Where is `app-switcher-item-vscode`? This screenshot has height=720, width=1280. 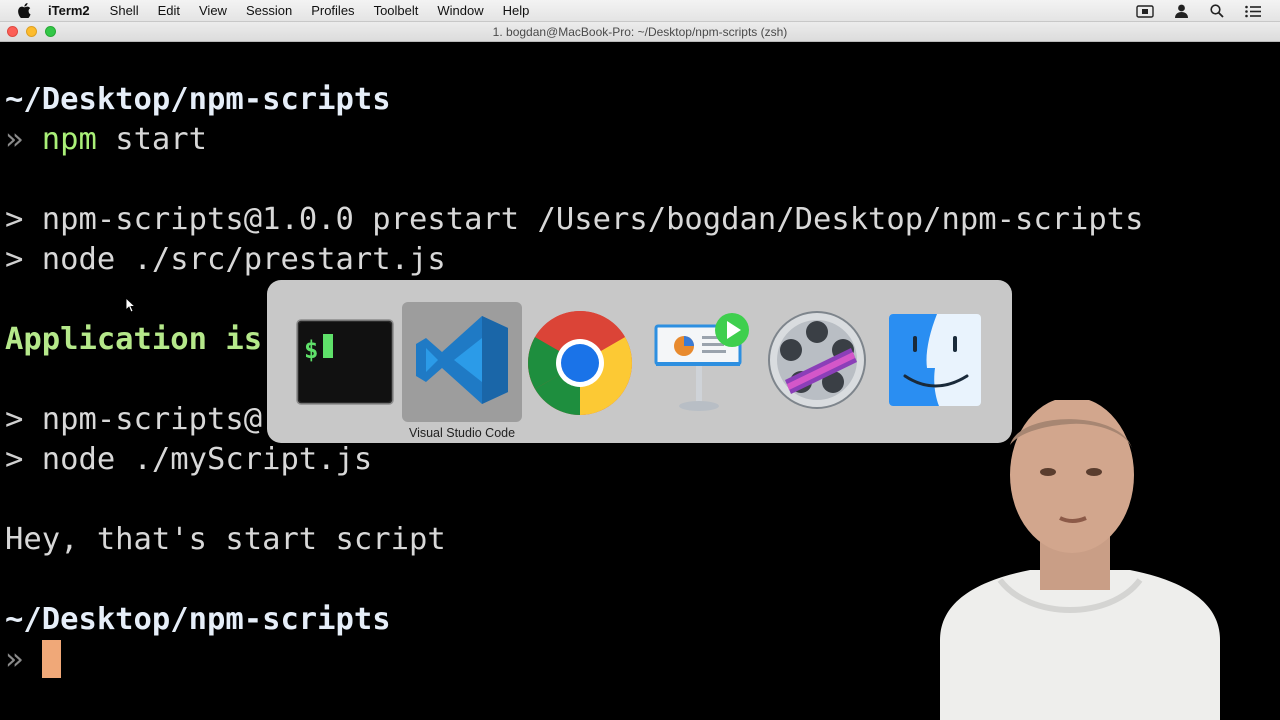
app-switcher-item-vscode is located at coordinates (462, 362).